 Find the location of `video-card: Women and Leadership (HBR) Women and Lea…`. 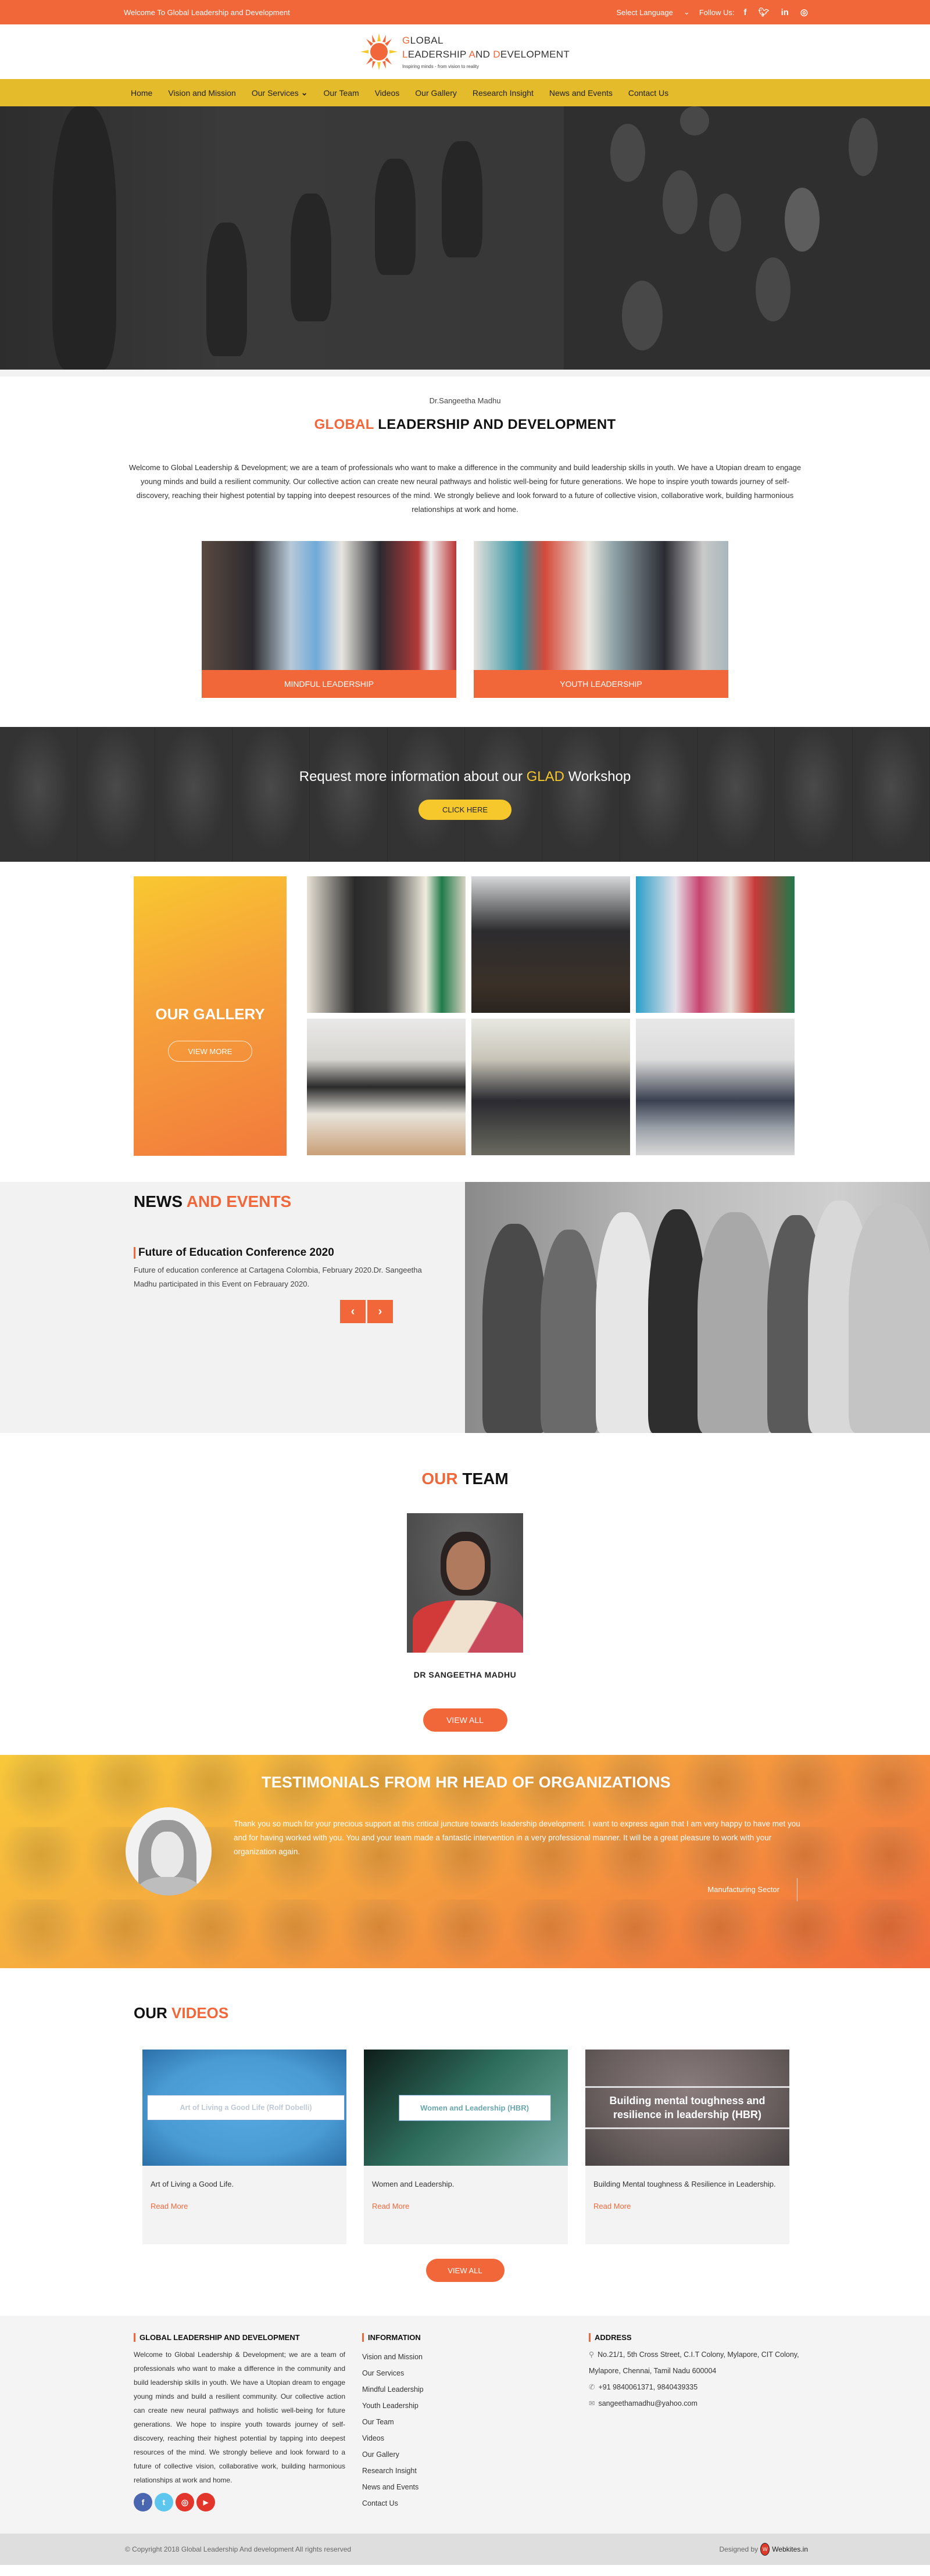

video-card: Women and Leadership (HBR) Women and Lea… is located at coordinates (466, 2147).